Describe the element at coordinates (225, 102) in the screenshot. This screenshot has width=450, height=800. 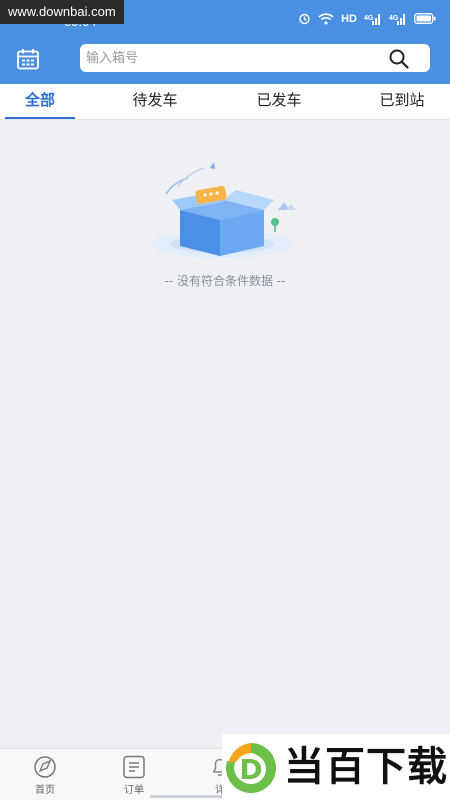
I see `status-tabs: 全部 待发车 已发车 已到站` at that location.